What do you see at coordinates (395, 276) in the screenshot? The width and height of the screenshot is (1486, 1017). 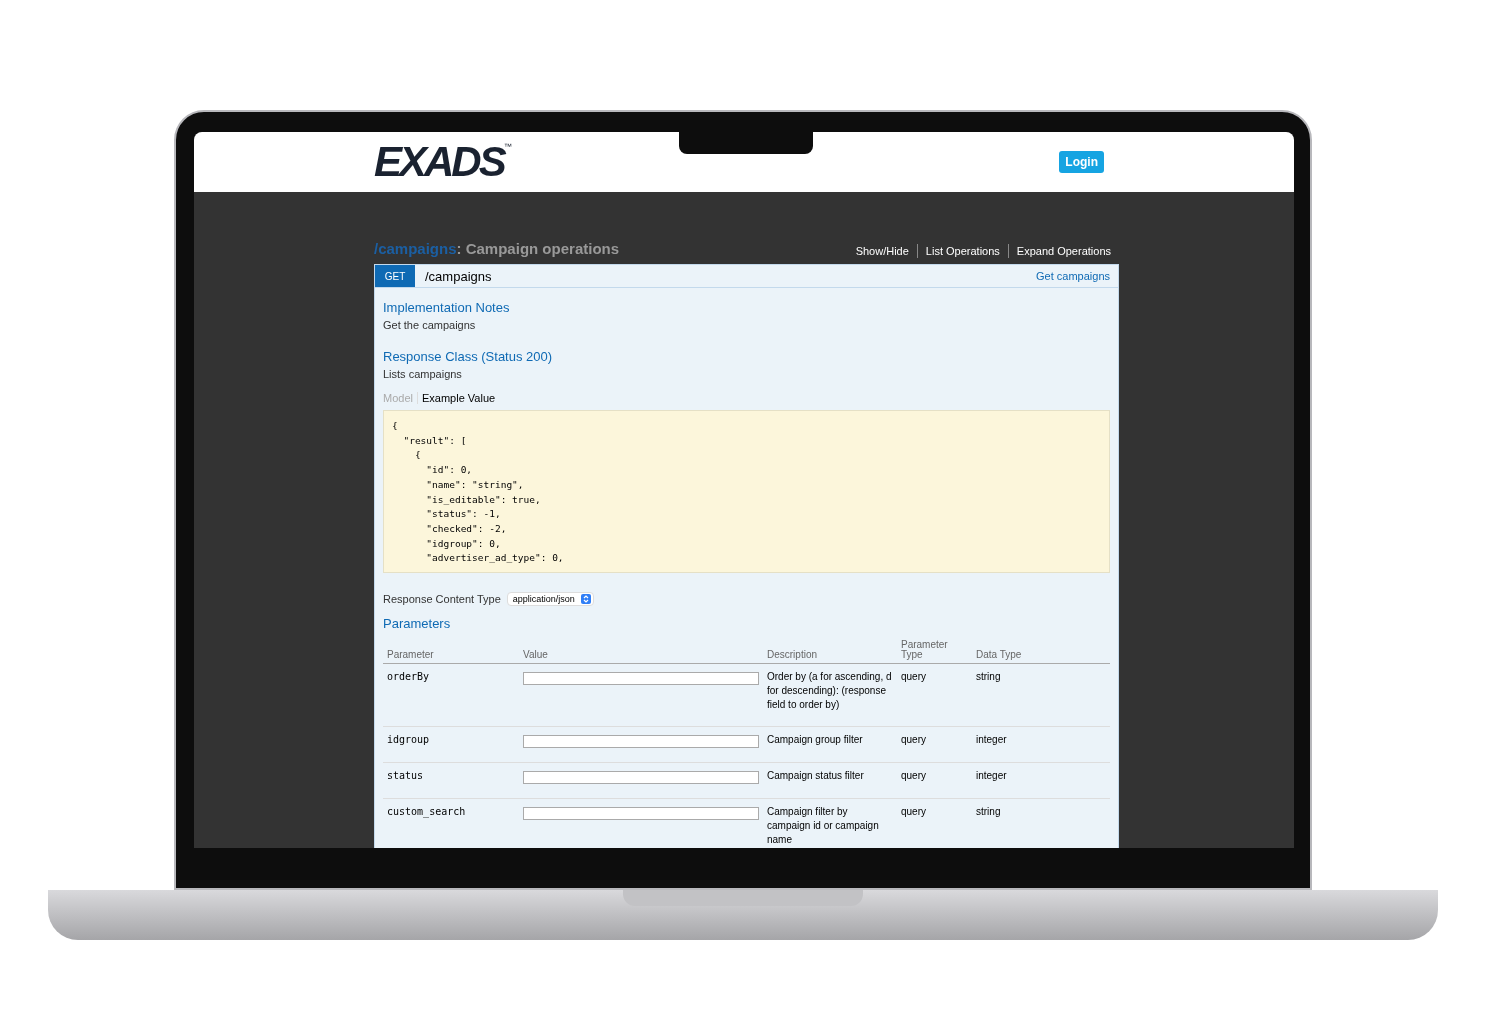 I see `method-badge: GET` at bounding box center [395, 276].